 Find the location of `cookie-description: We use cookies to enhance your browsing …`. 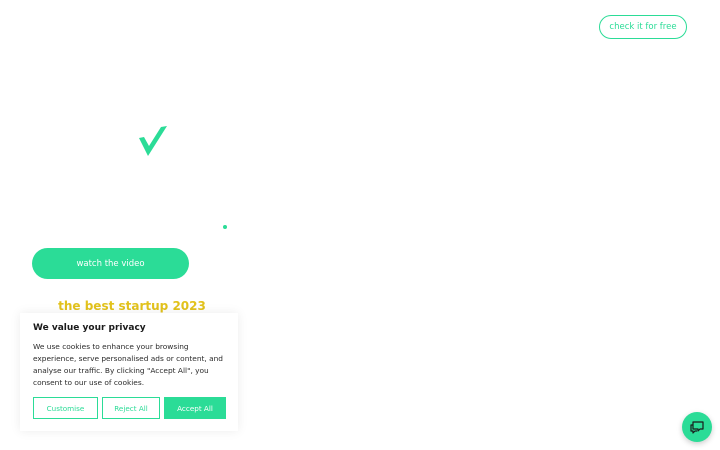

cookie-description: We use cookies to enhance your browsing … is located at coordinates (128, 364).